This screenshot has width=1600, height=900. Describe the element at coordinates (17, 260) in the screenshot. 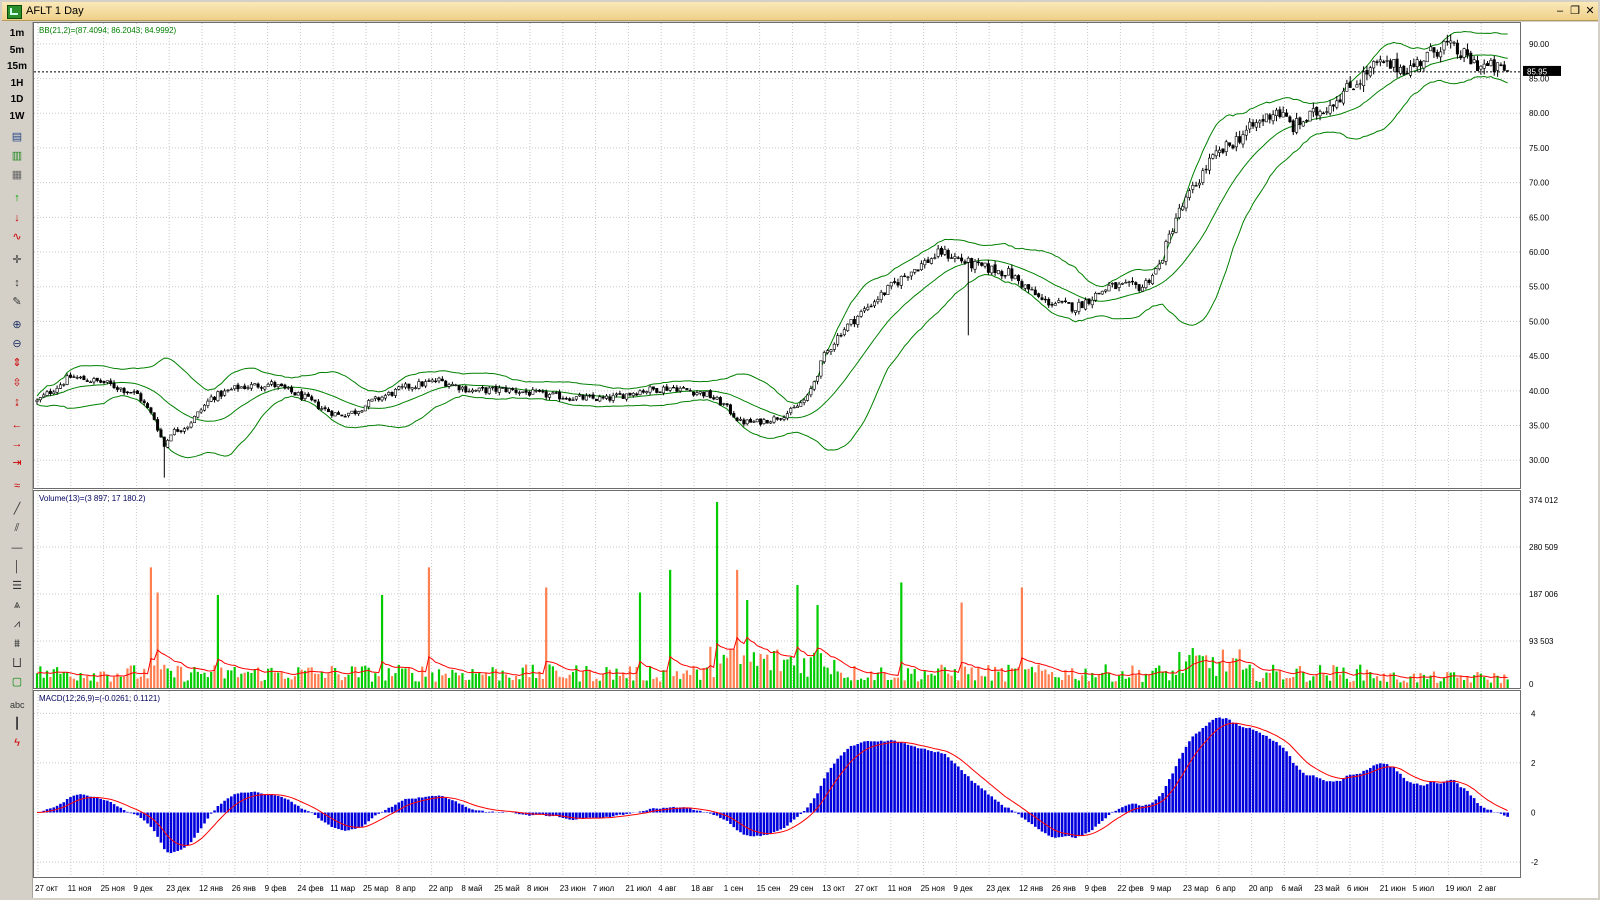

I see `crosshair-icon: ✛` at that location.